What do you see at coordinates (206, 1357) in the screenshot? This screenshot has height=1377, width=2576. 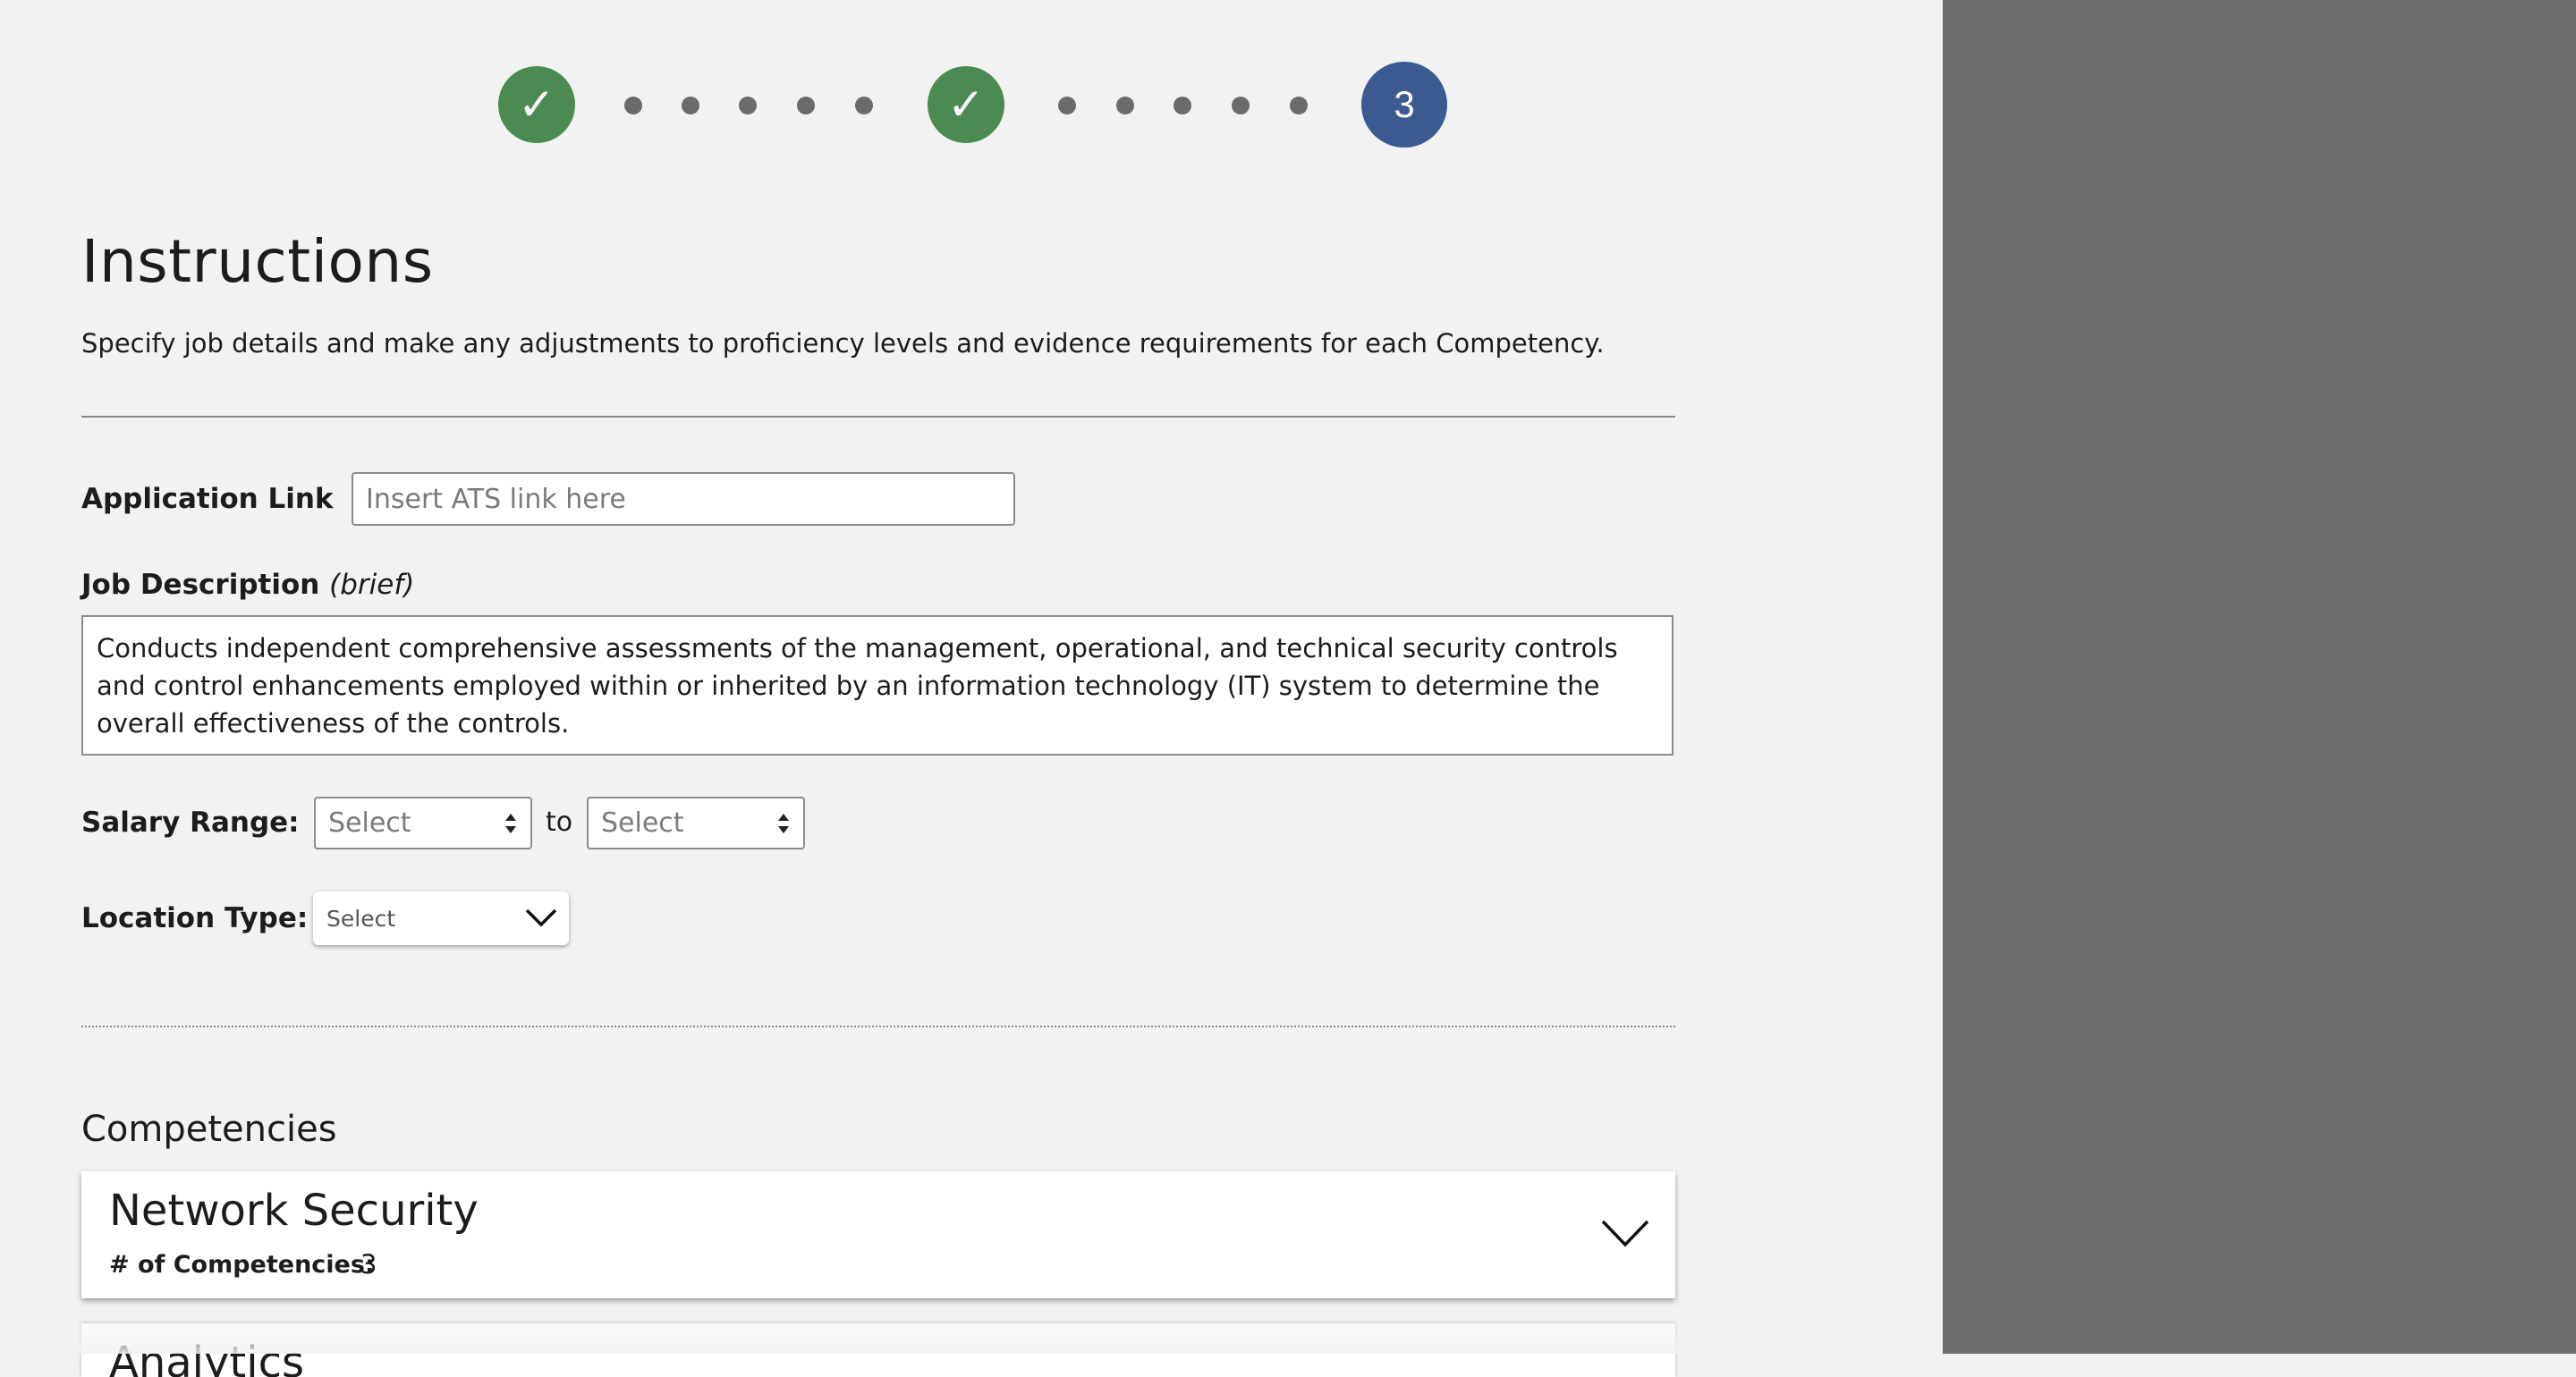 I see `competency-card-title: Analytics` at bounding box center [206, 1357].